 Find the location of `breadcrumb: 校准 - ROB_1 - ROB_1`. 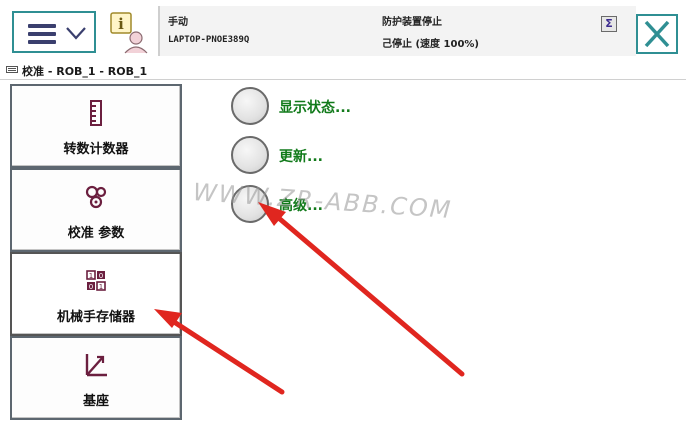

breadcrumb: 校准 - ROB_1 - ROB_1 is located at coordinates (343, 70).